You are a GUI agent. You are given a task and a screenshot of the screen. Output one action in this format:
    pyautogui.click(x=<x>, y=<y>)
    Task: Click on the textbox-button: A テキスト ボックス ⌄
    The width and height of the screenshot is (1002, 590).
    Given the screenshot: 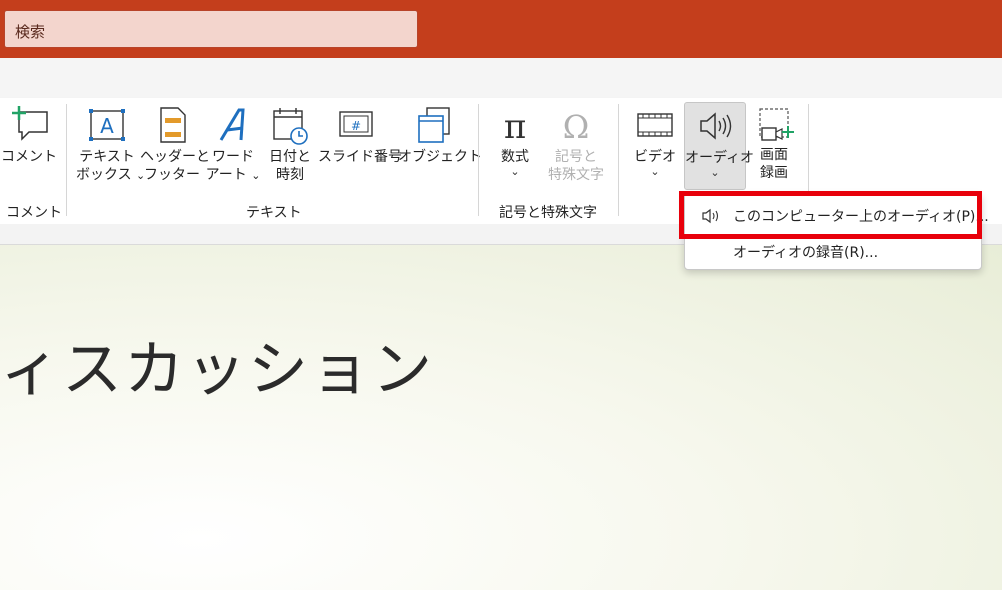 What is the action you would take?
    pyautogui.click(x=110, y=145)
    